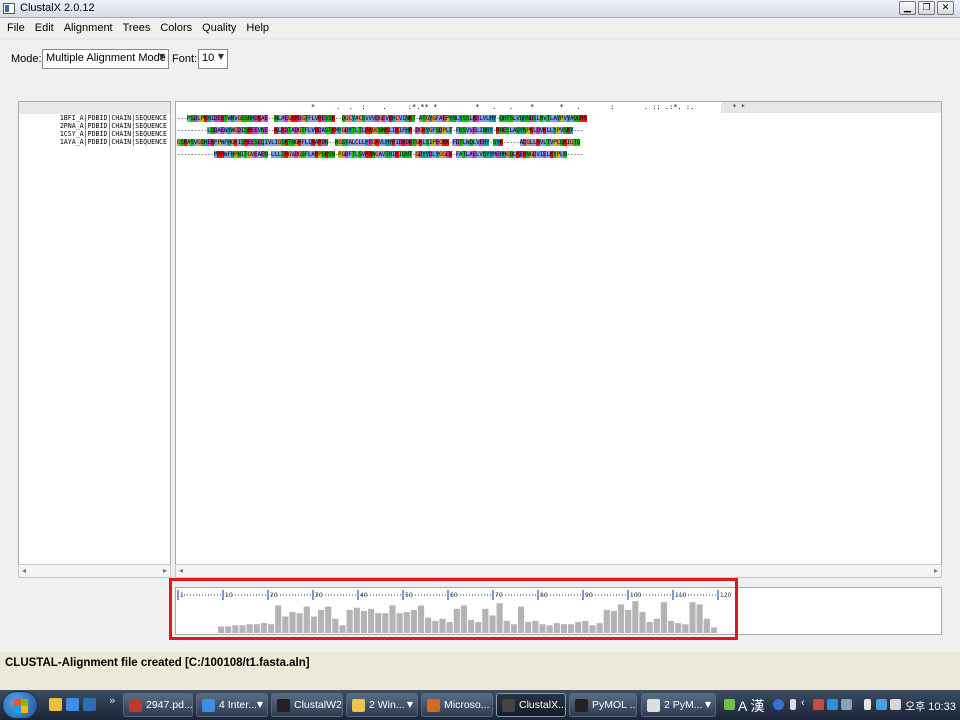  Describe the element at coordinates (803, 703) in the screenshot. I see `show-hidden-icons-icon: ‹` at that location.